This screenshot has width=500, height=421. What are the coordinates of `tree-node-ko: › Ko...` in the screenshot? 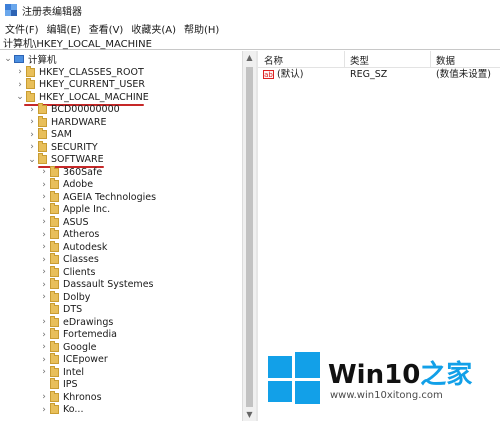 It's located at (61, 409).